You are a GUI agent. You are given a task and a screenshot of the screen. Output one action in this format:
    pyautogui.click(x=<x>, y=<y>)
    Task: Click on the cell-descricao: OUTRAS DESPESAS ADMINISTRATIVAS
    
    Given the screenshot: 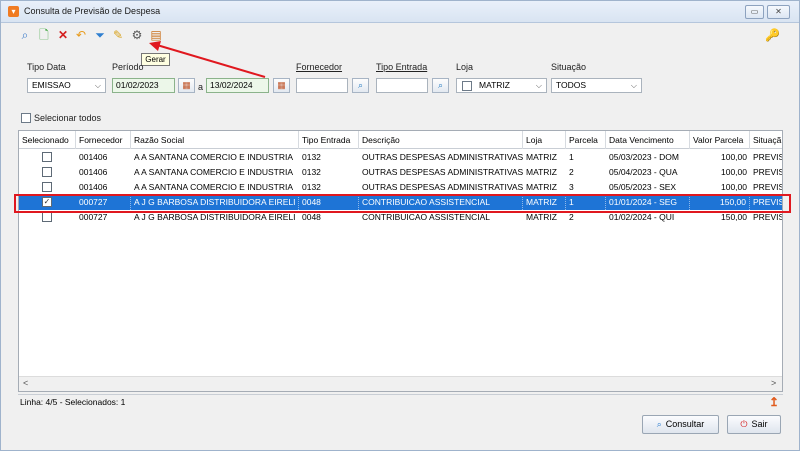 What is the action you would take?
    pyautogui.click(x=442, y=187)
    